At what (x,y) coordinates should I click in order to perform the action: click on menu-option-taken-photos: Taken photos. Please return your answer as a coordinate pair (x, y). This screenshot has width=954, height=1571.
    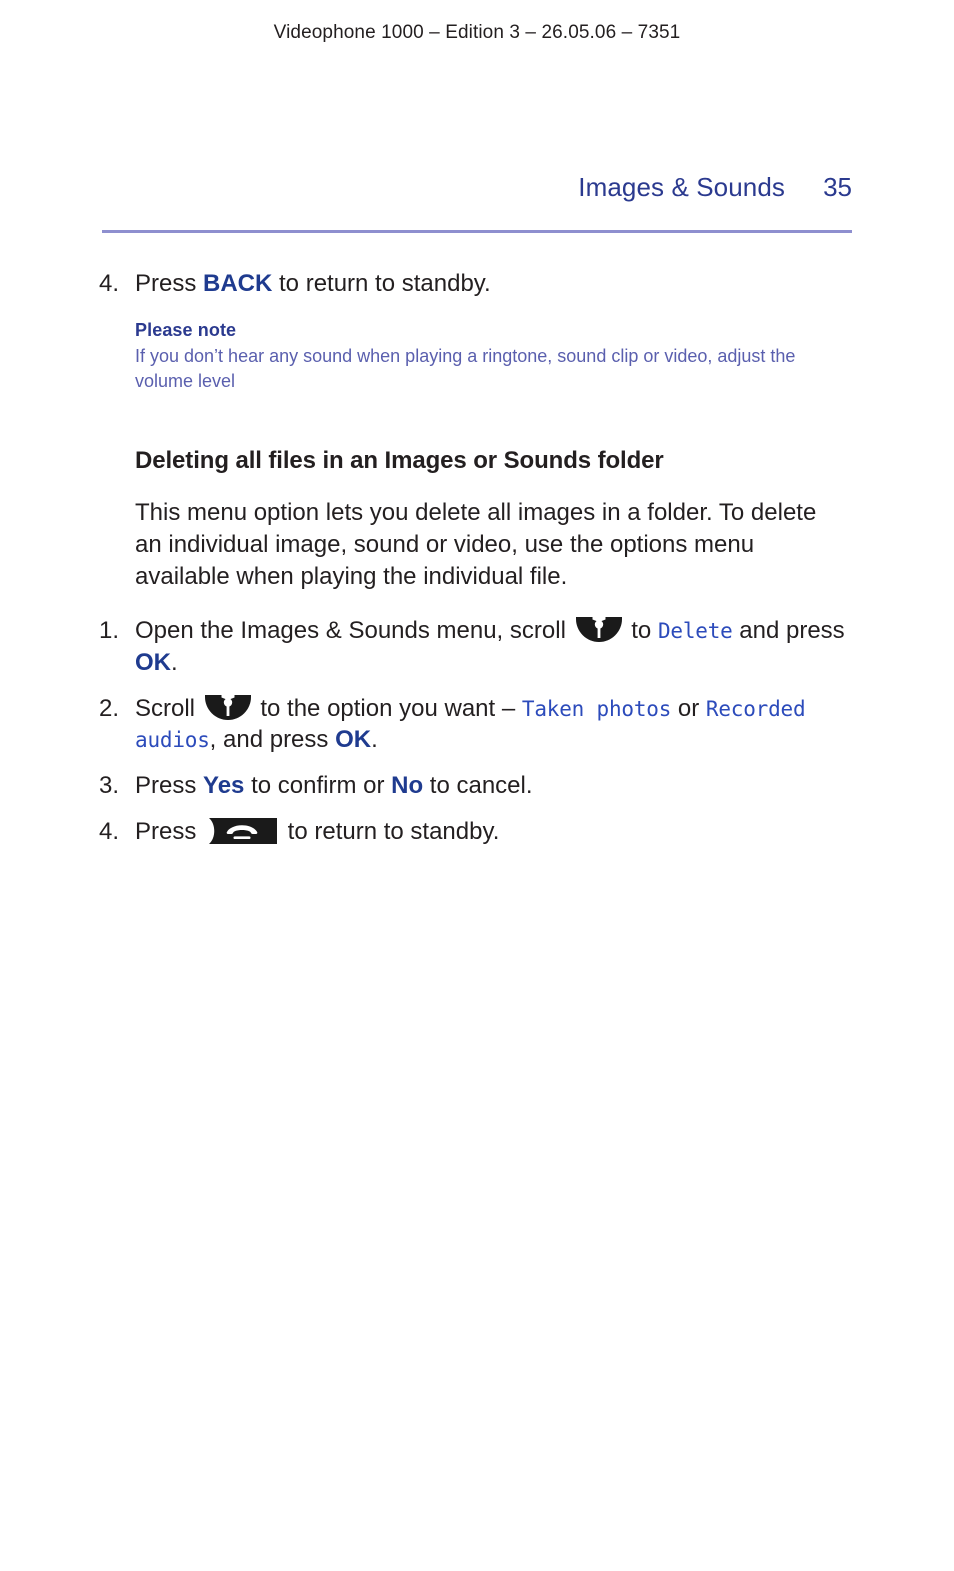
    Looking at the image, I should click on (596, 708).